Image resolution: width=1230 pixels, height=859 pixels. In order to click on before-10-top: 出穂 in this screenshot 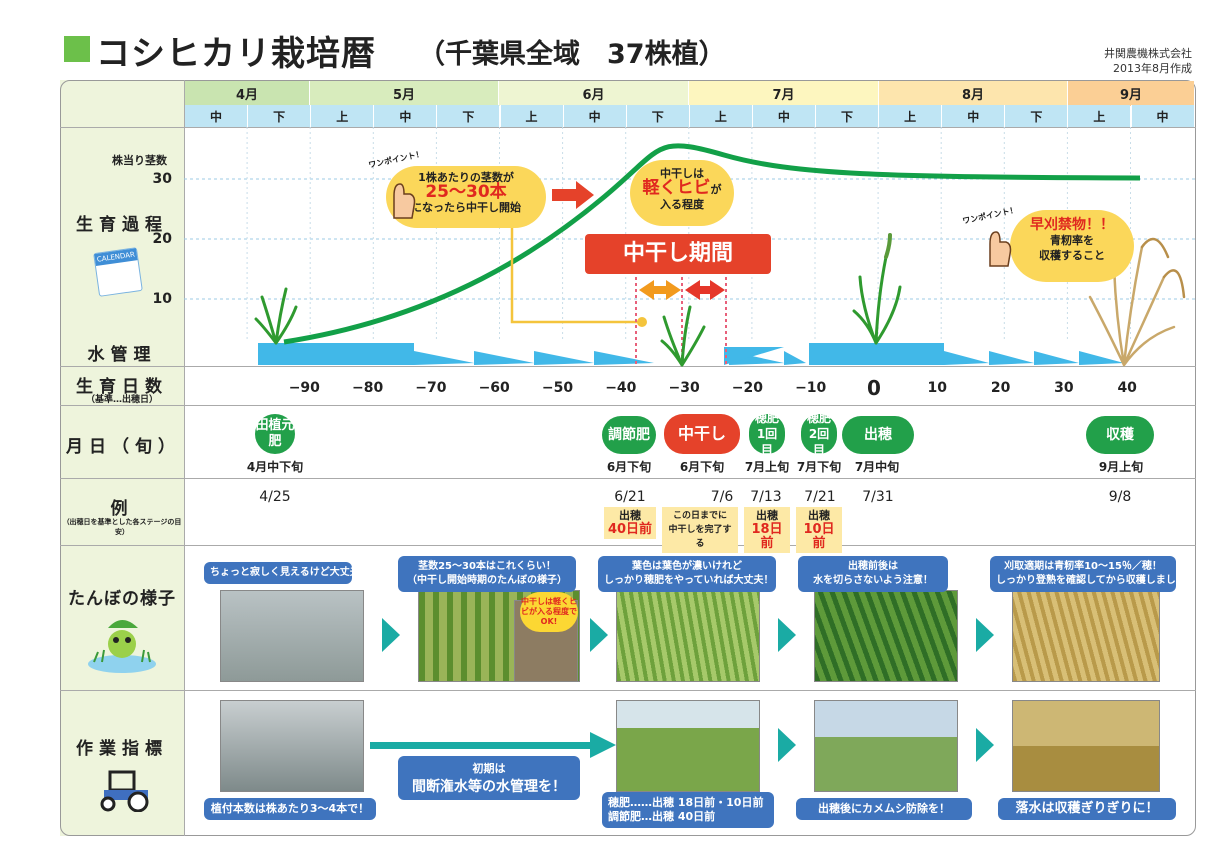, I will do `click(819, 515)`.